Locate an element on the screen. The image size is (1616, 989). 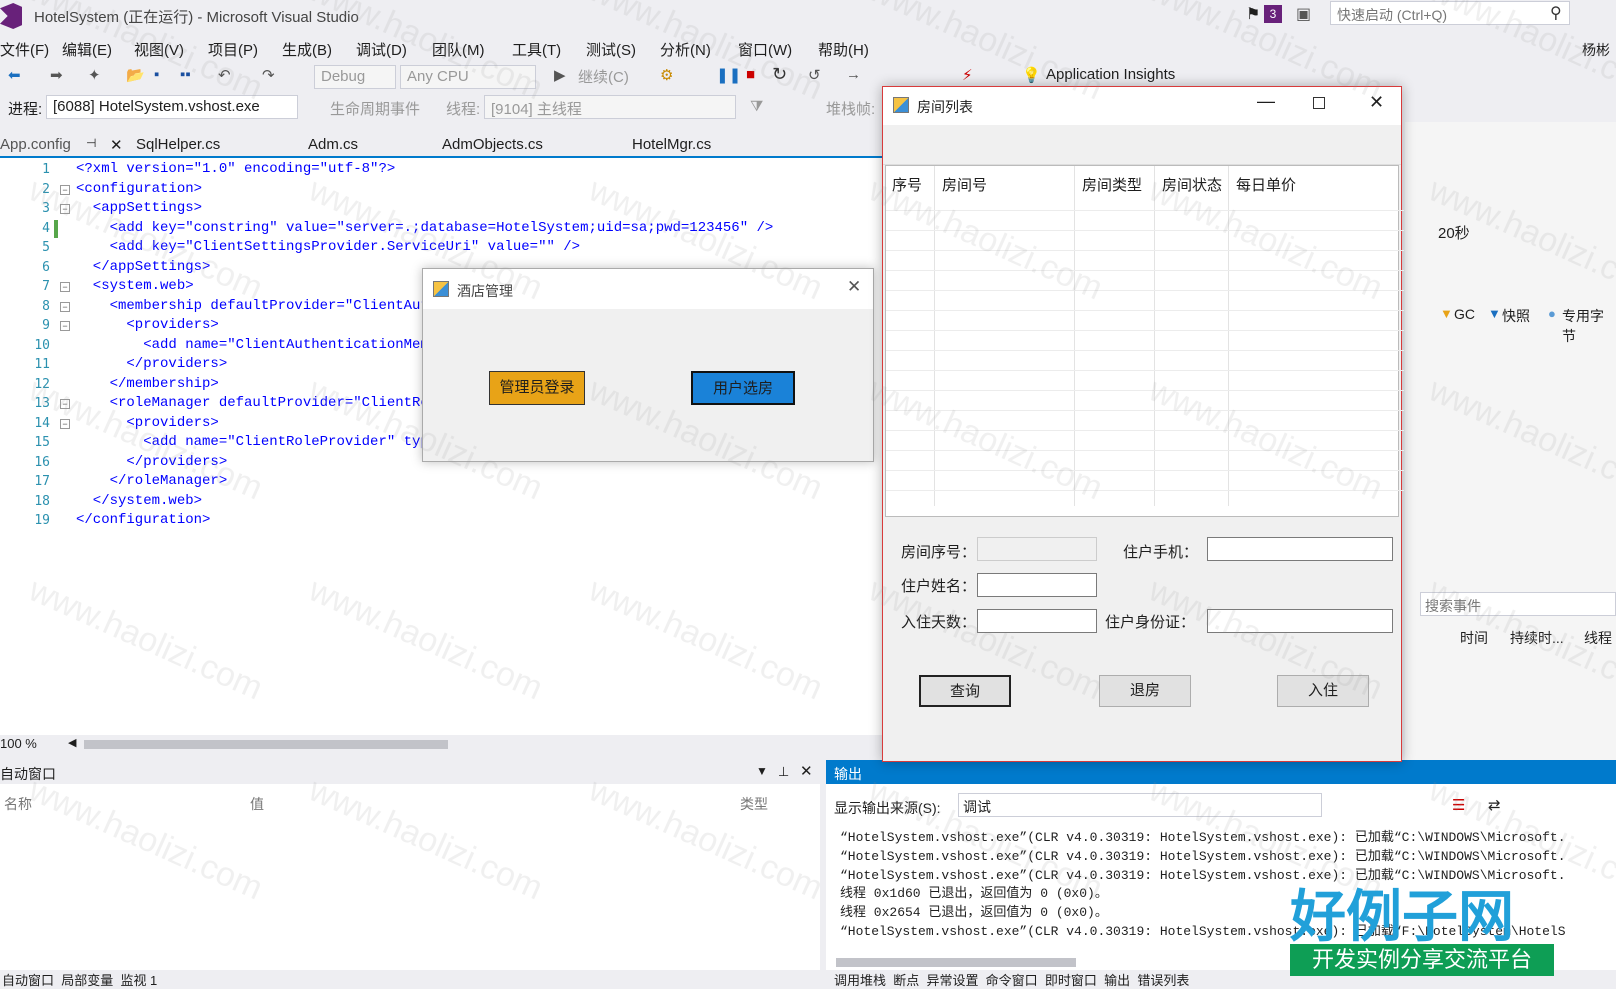
pin-icon: ⊣ is located at coordinates (91, 143).